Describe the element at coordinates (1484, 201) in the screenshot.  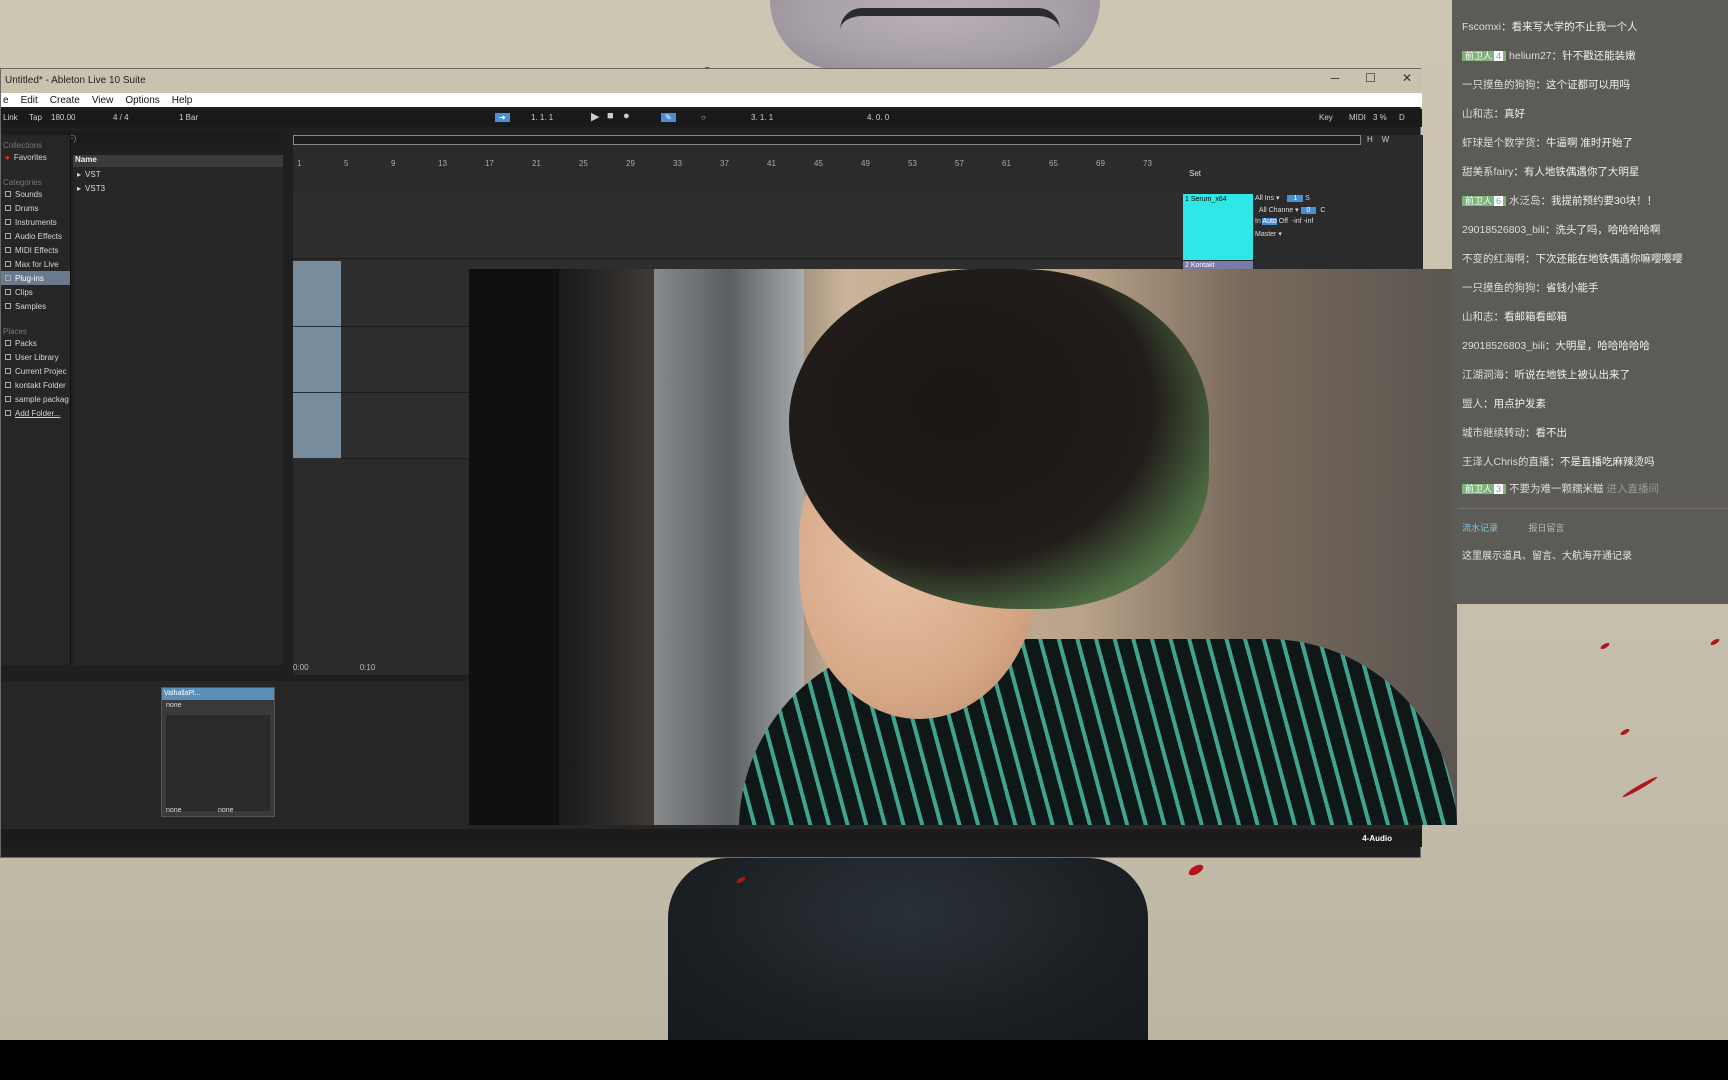
I see `fan-badge: 前卫人 6` at that location.